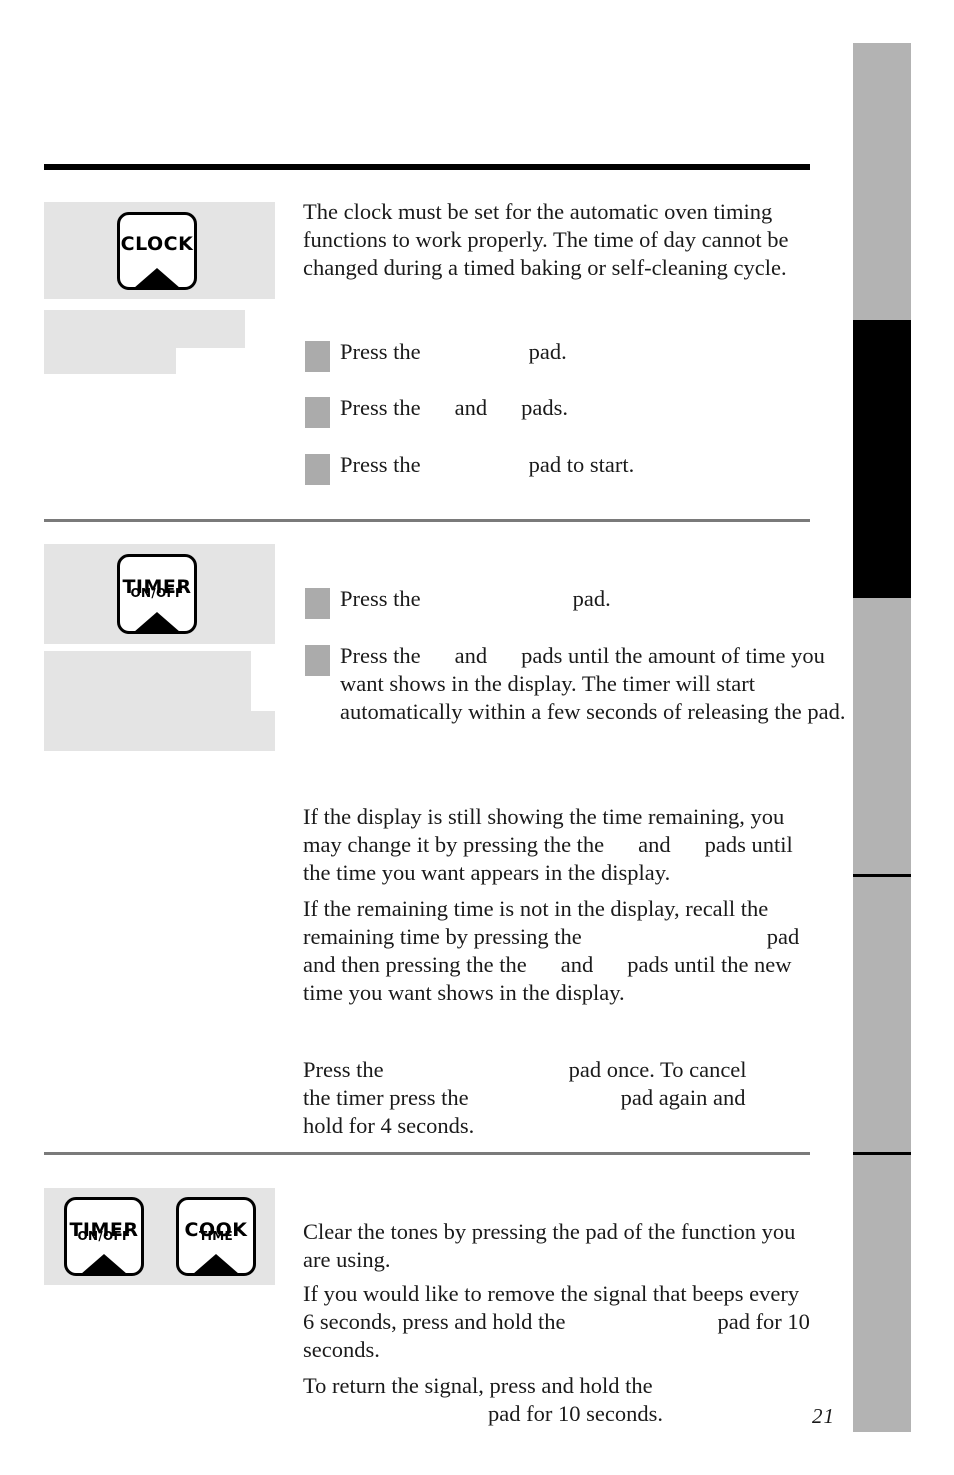 Image resolution: width=954 pixels, height=1475 pixels. I want to click on clock-step-2-bullet, so click(317, 412).